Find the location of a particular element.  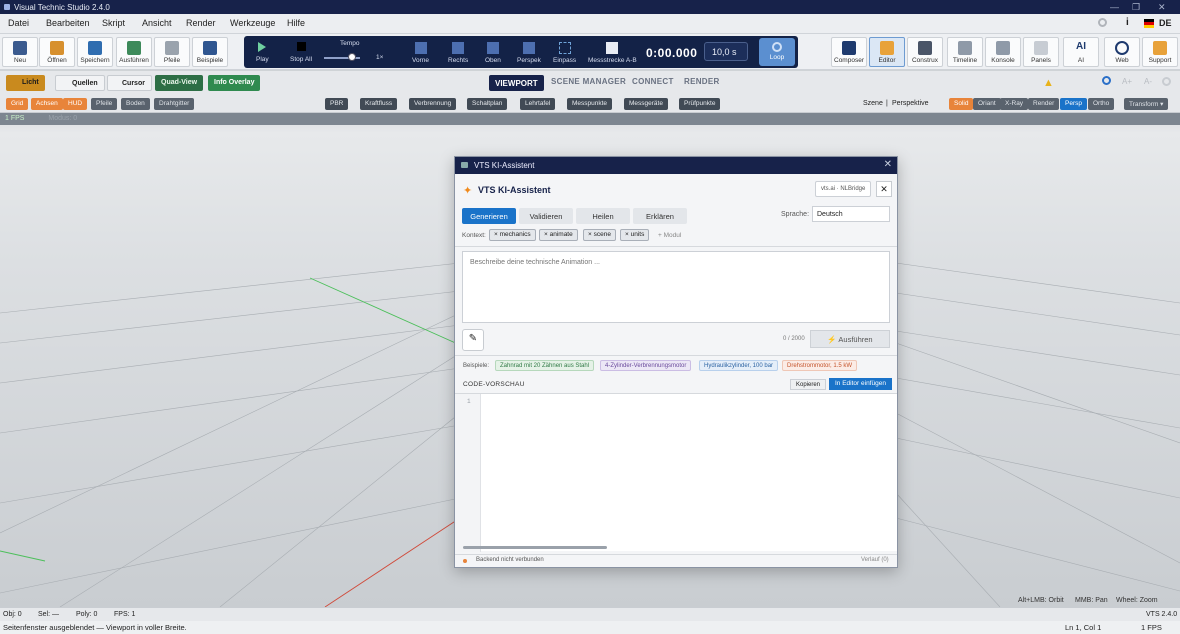

menu-skript: Skript is located at coordinates (113, 23).